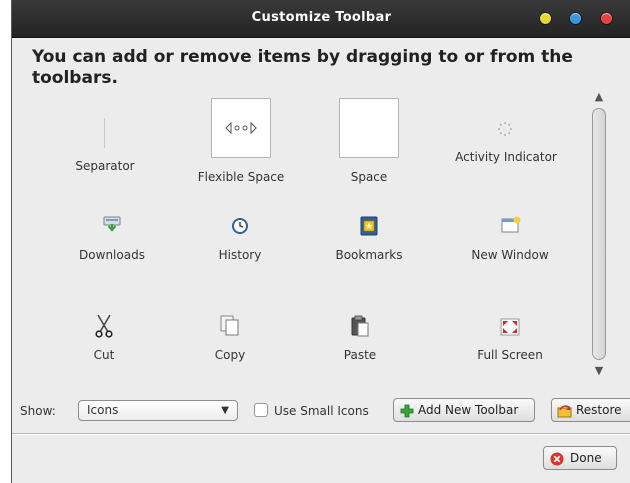 The image size is (630, 483). Describe the element at coordinates (360, 340) in the screenshot. I see `palette-item-paste: Paste` at that location.